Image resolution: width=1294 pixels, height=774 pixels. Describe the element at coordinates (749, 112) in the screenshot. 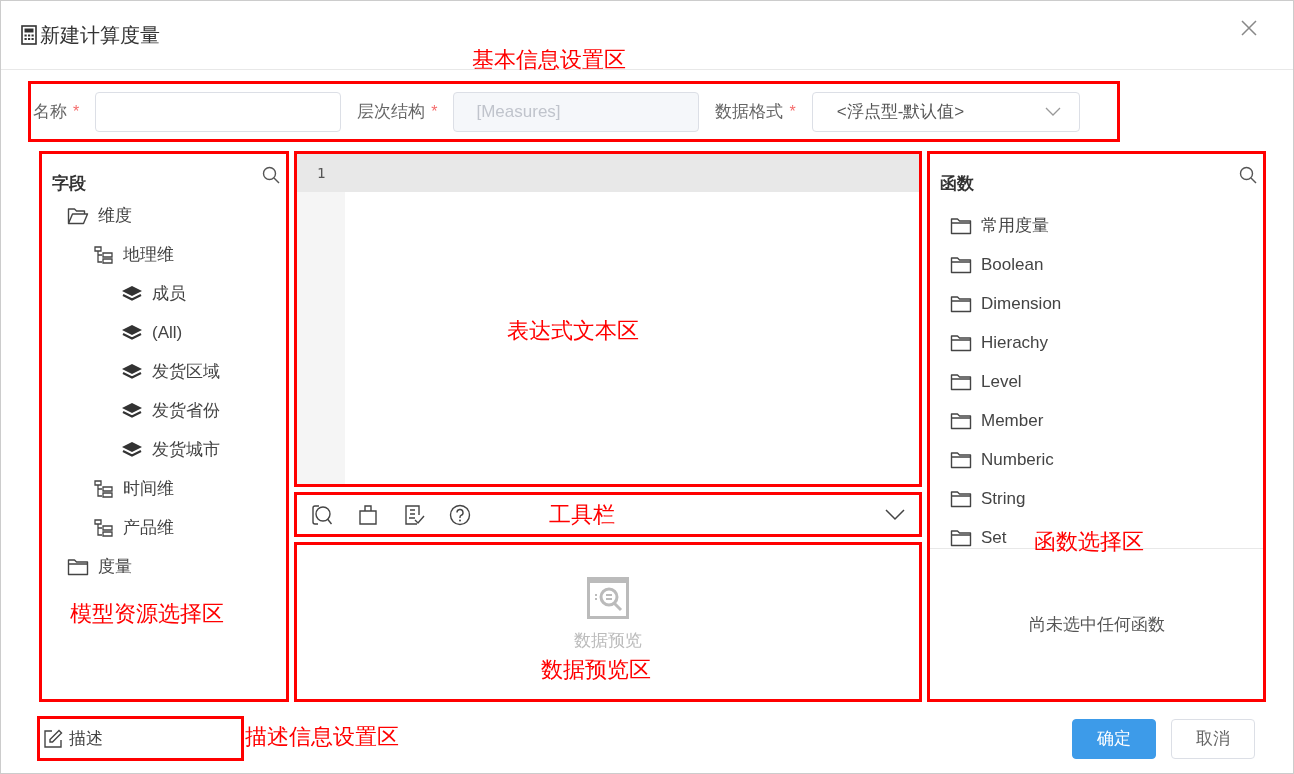

I see `field-label: 数据格式` at that location.